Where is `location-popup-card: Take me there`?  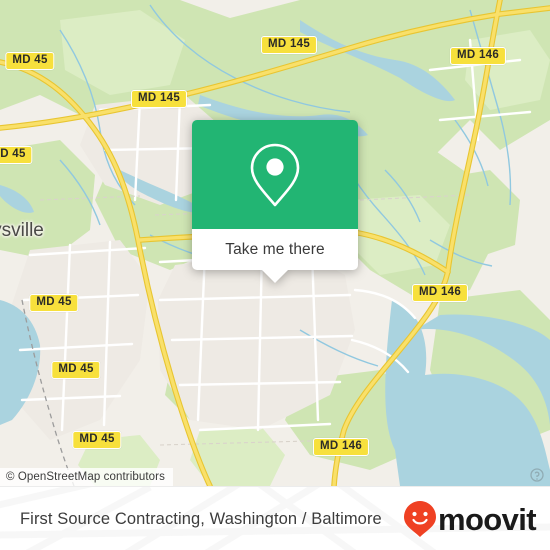 location-popup-card: Take me there is located at coordinates (275, 201).